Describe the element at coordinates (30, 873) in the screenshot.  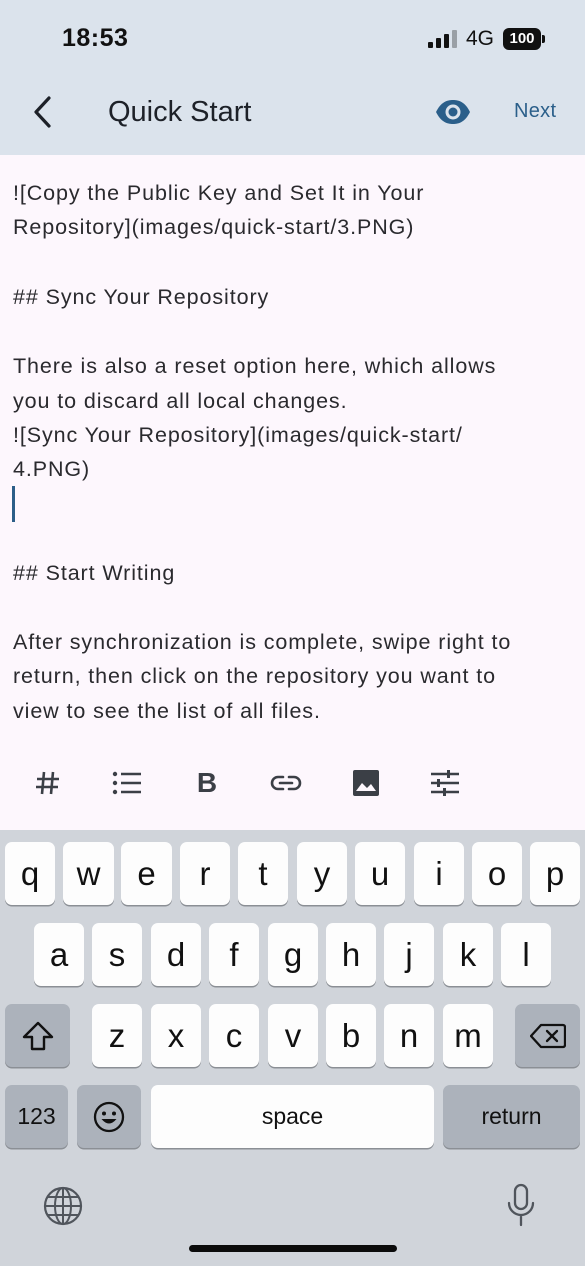
I see `key-q: q` at that location.